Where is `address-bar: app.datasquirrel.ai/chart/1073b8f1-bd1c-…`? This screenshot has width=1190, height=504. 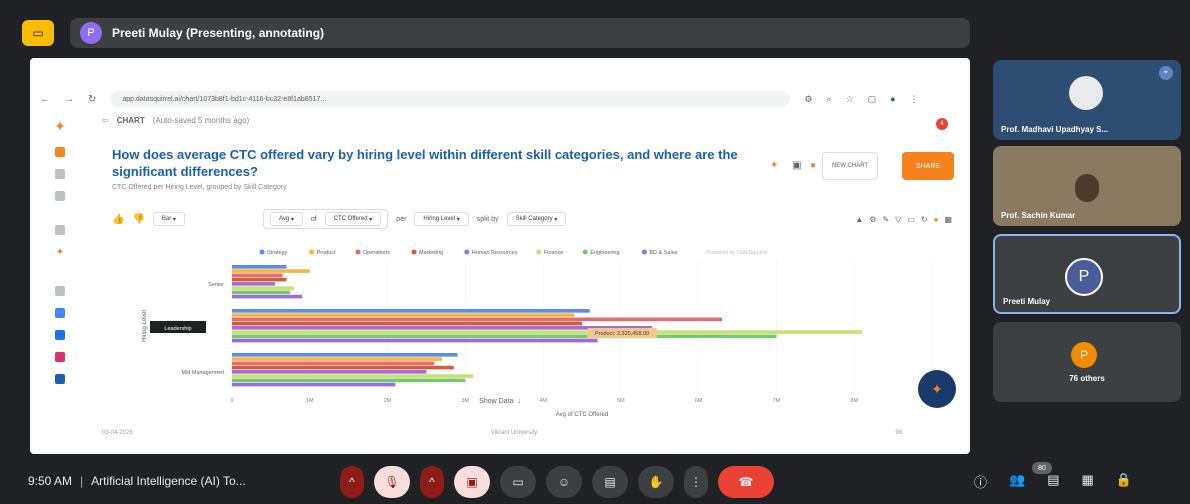 address-bar: app.datasquirrel.ai/chart/1073b8f1-bd1c-… is located at coordinates (450, 99).